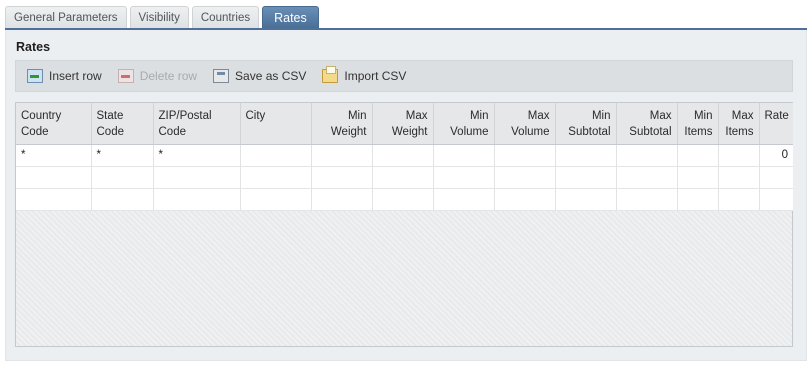 This screenshot has width=811, height=369. Describe the element at coordinates (66, 17) in the screenshot. I see `tab-general-parameters: General Parameters` at that location.